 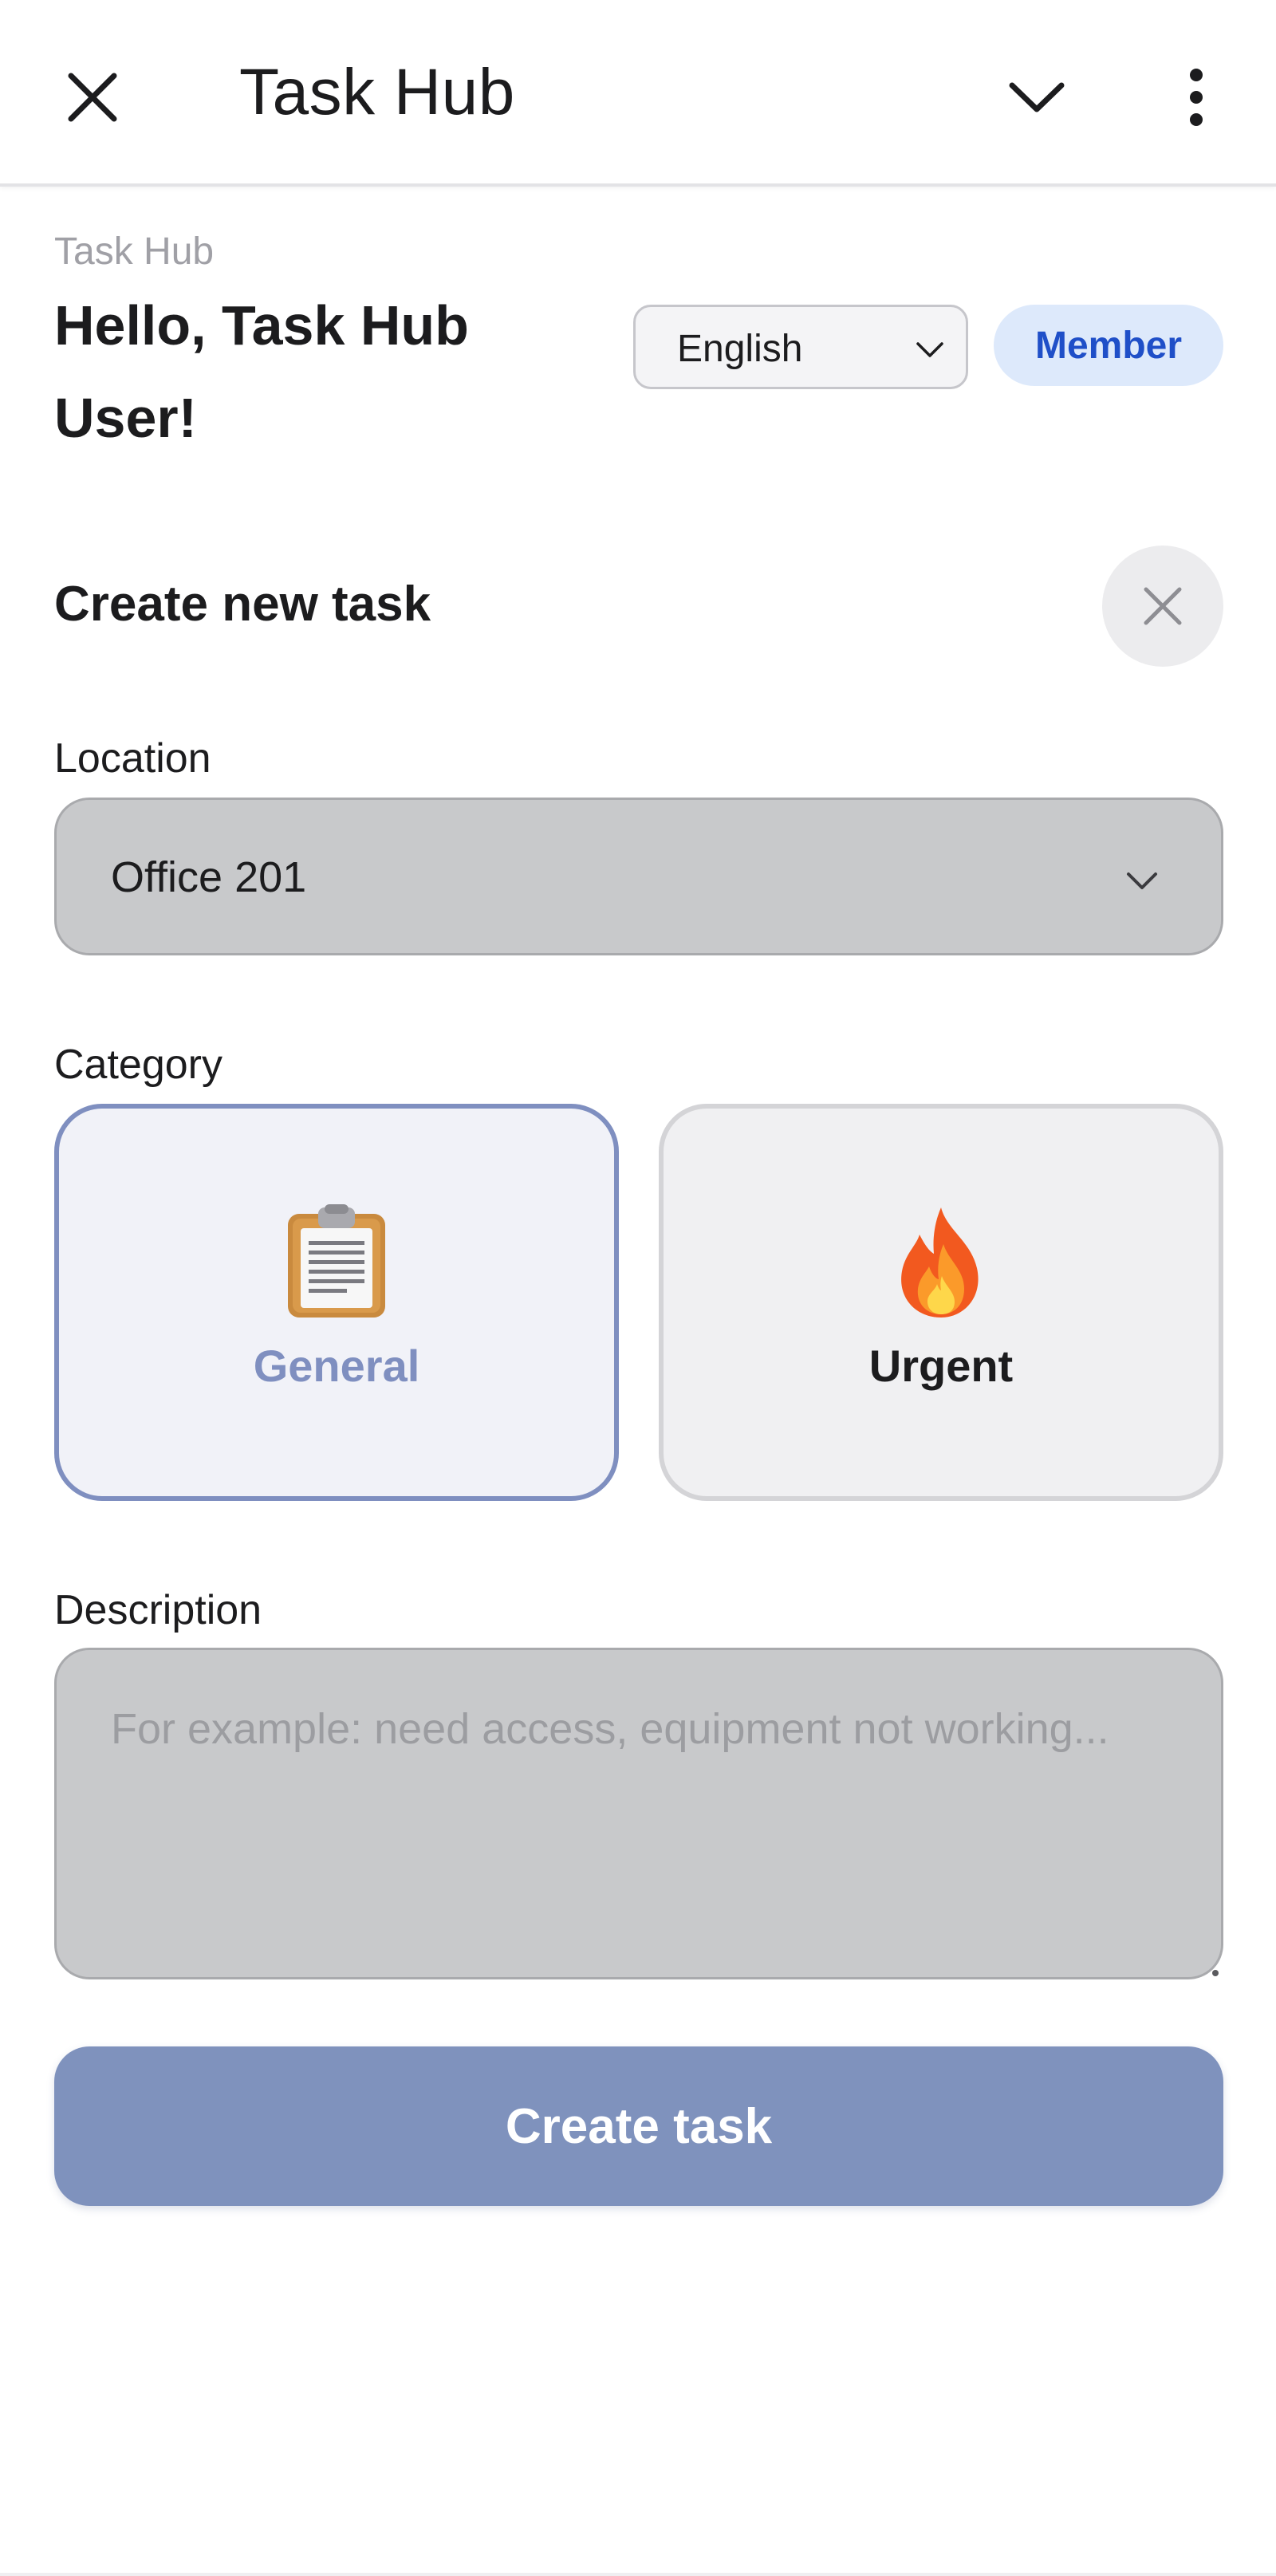 I want to click on app-bar: Task Hub, so click(x=638, y=93).